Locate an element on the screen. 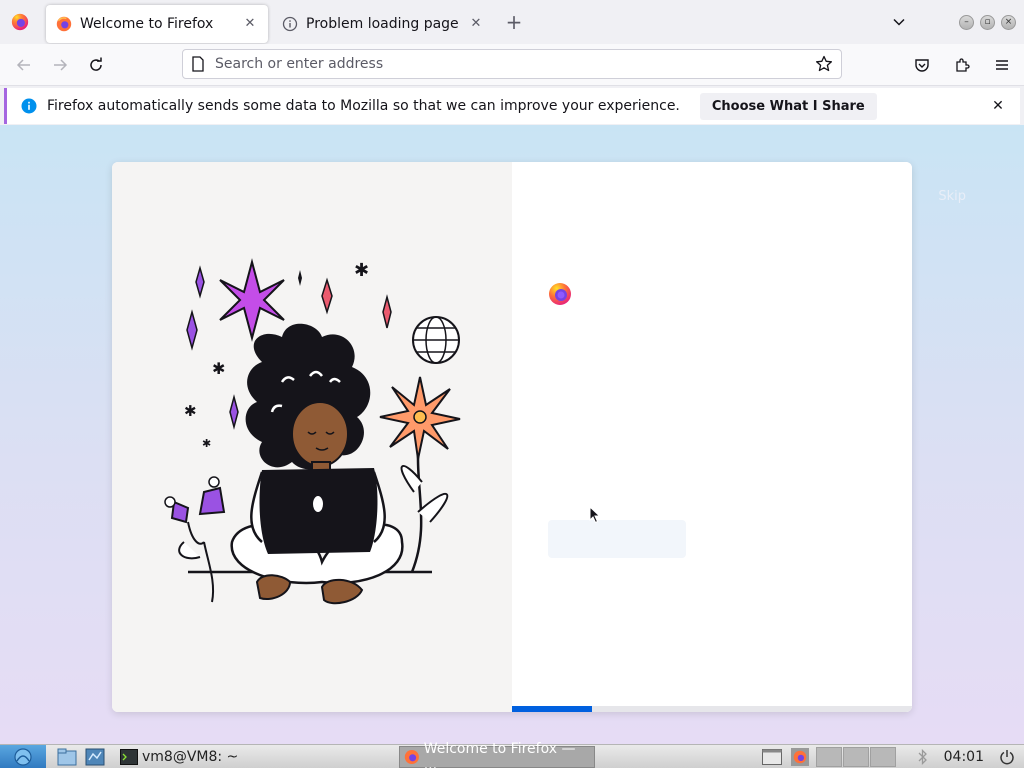  plus-icon: + is located at coordinates (514, 22).